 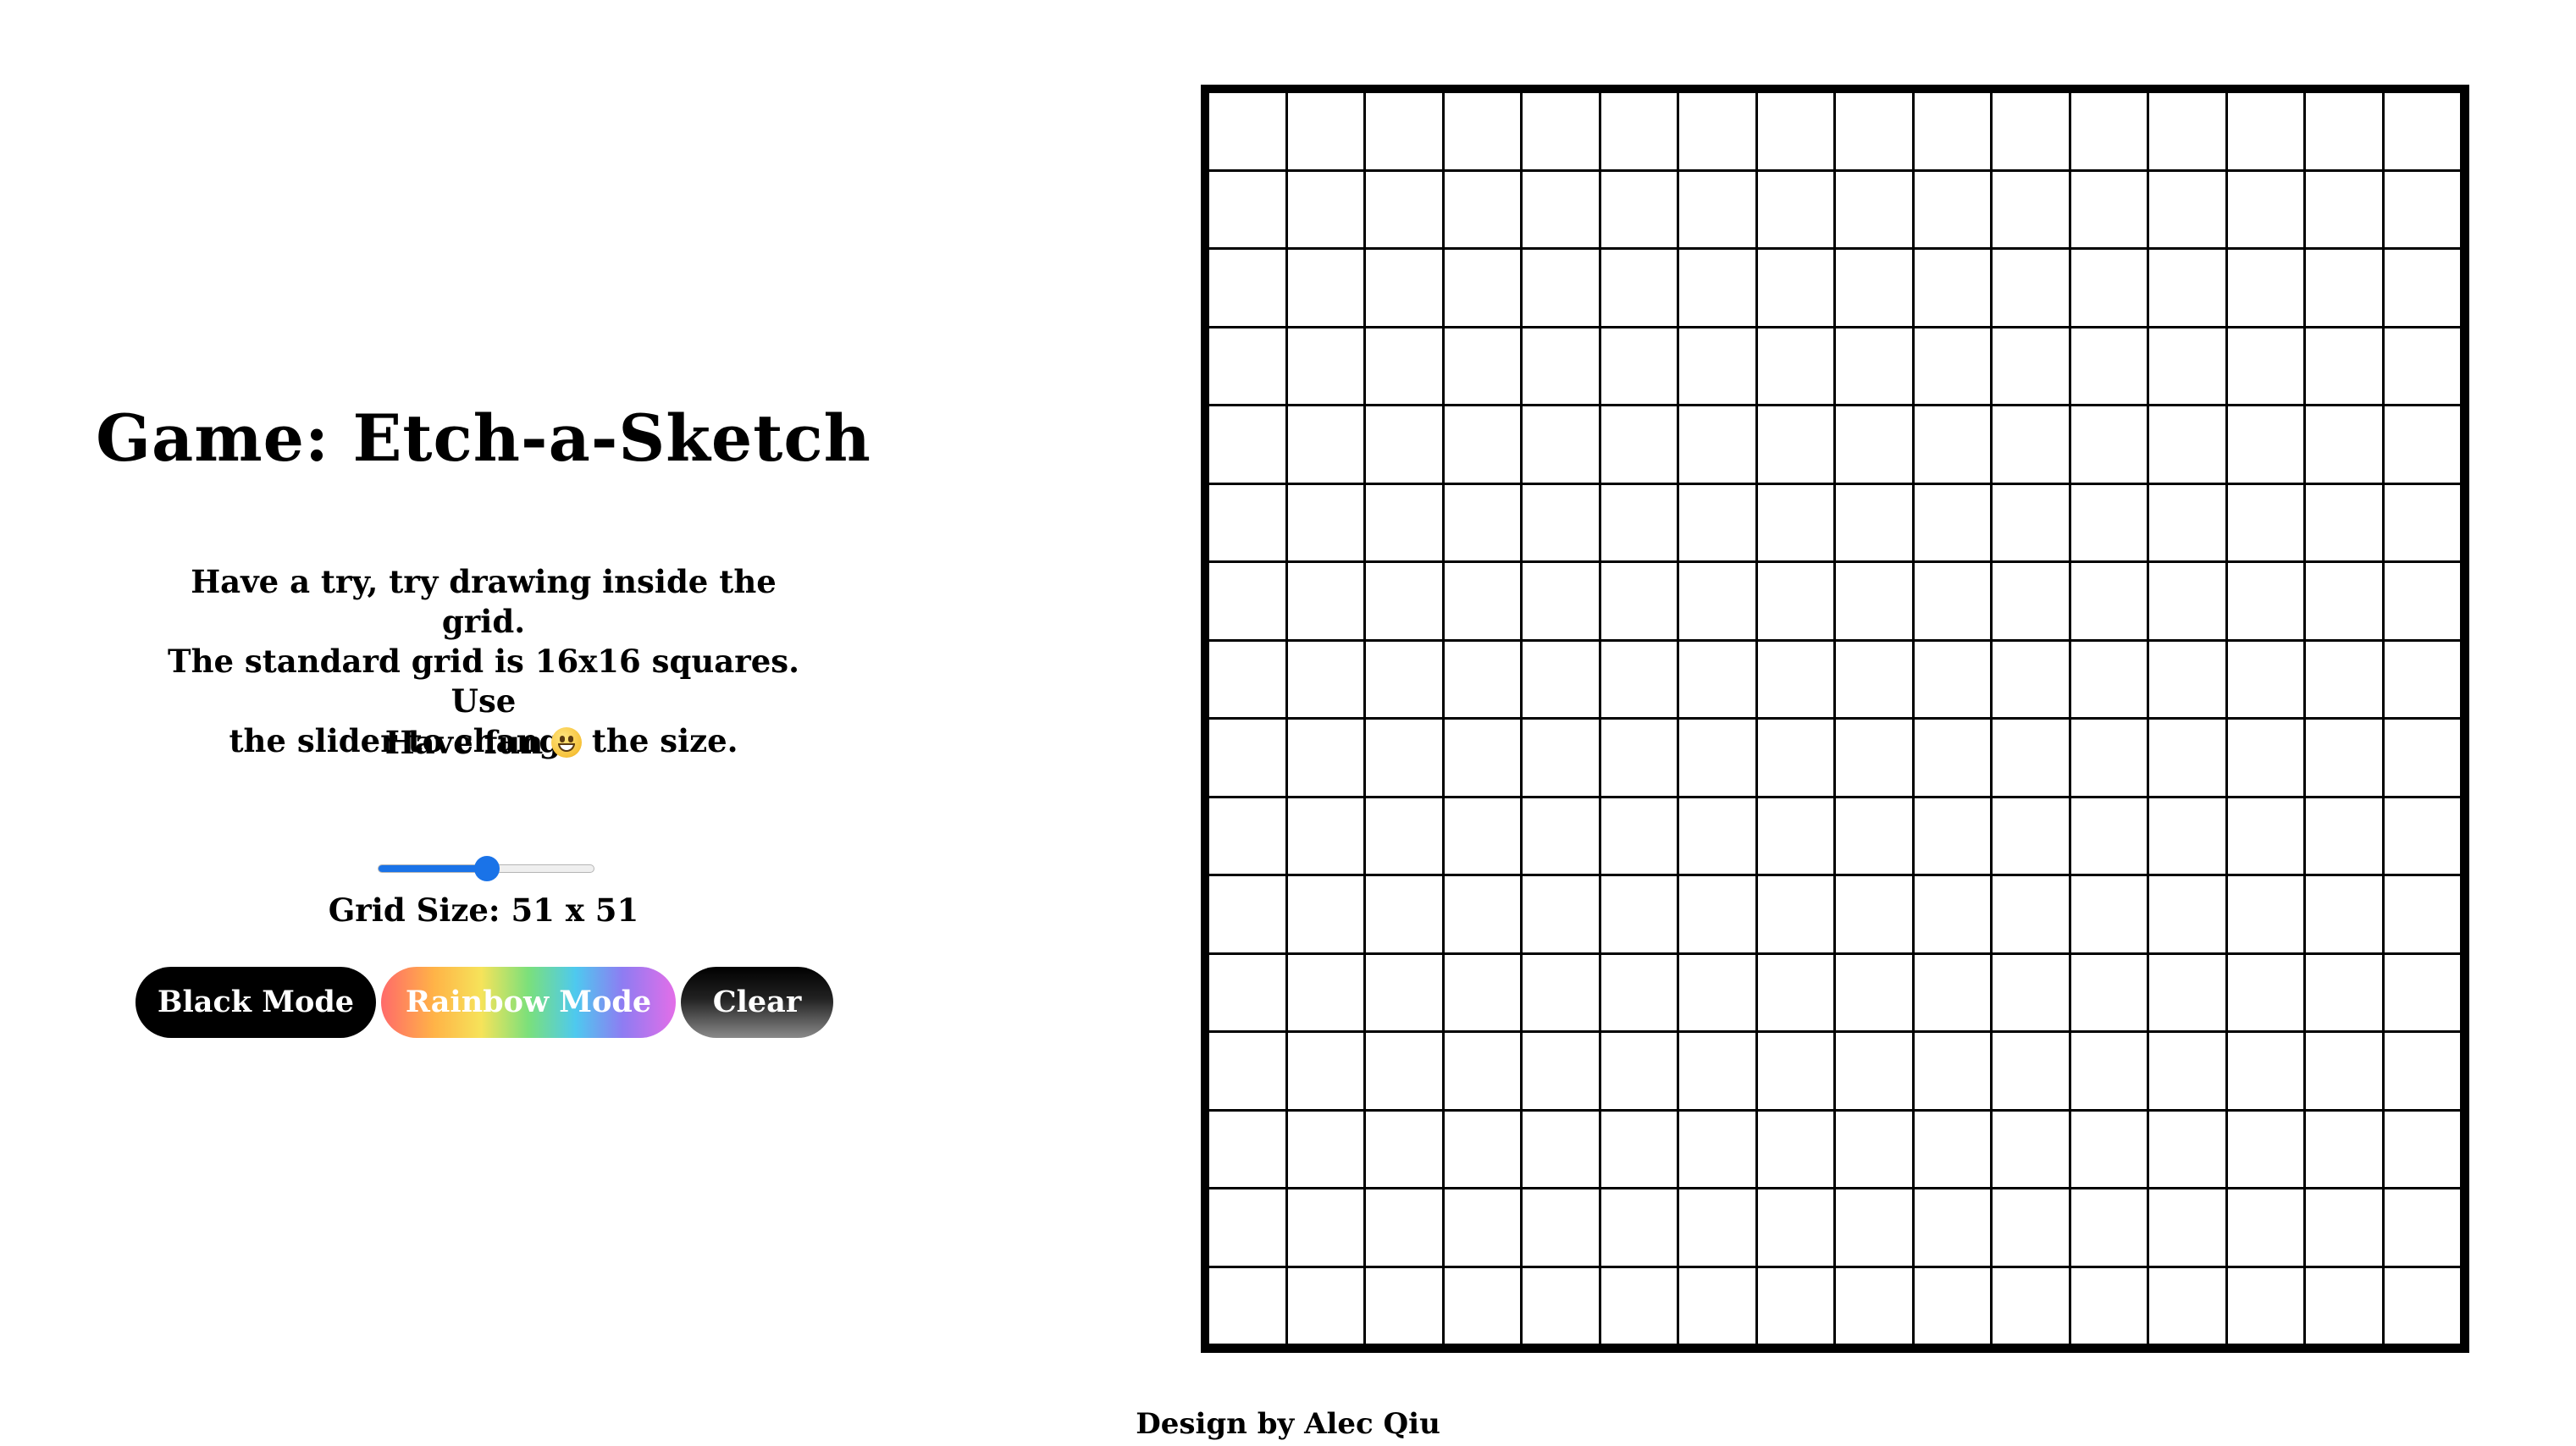 What do you see at coordinates (487, 869) in the screenshot?
I see `slider-thumb` at bounding box center [487, 869].